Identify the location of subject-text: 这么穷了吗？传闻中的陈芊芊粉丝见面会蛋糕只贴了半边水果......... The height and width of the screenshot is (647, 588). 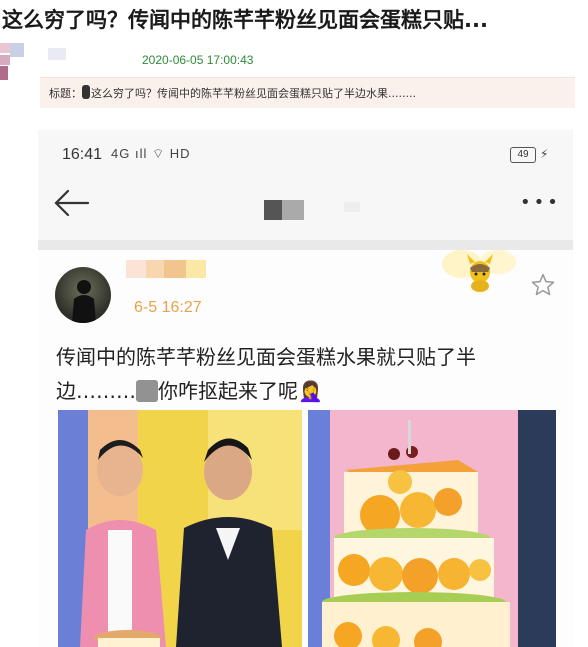
(253, 93).